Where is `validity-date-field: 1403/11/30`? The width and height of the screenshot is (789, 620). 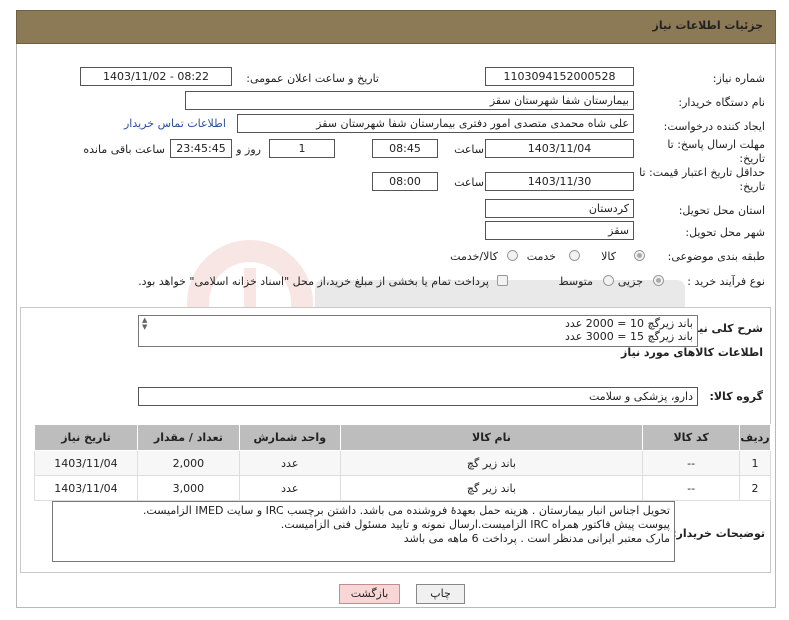
validity-date-field: 1403/11/30 is located at coordinates (559, 181).